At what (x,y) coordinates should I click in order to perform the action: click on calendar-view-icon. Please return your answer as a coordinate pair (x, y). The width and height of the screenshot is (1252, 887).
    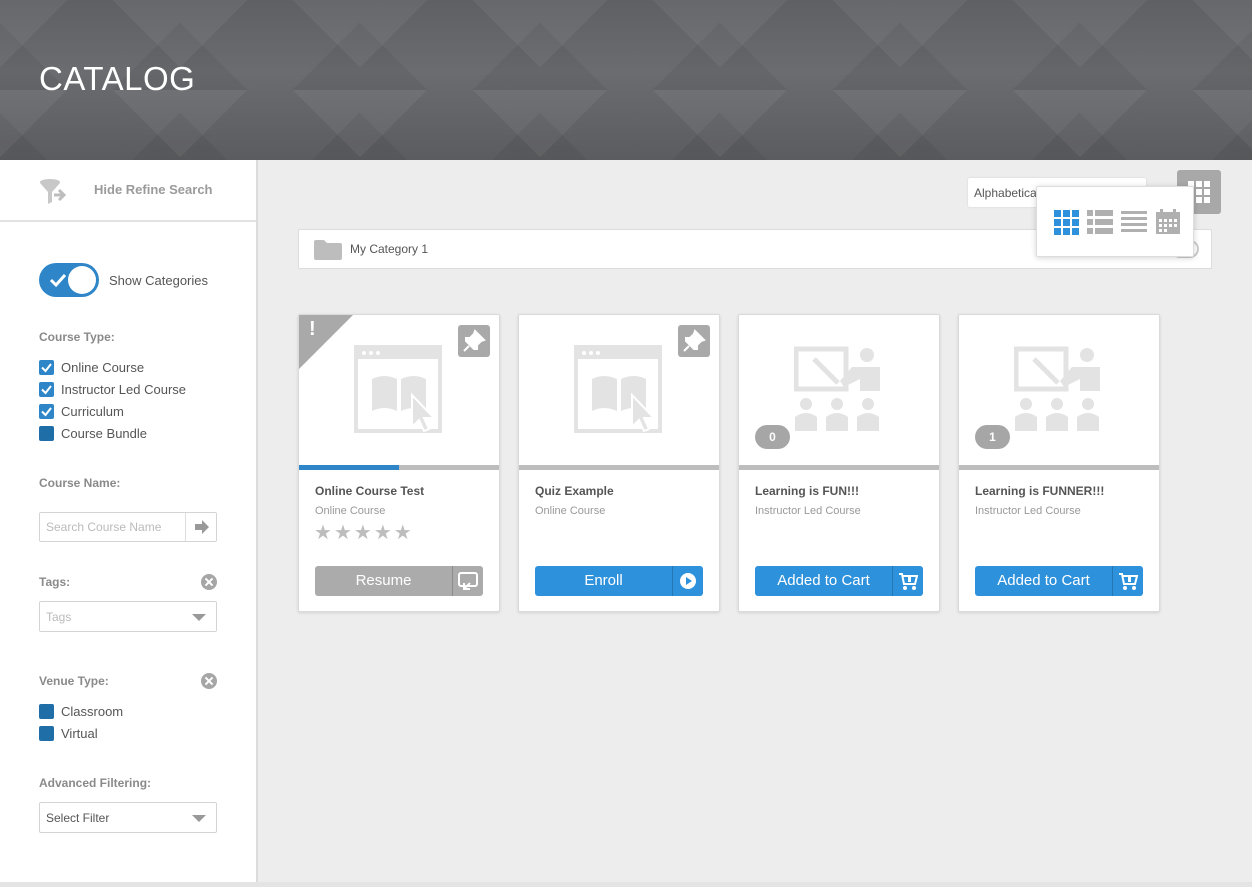
    Looking at the image, I should click on (1168, 222).